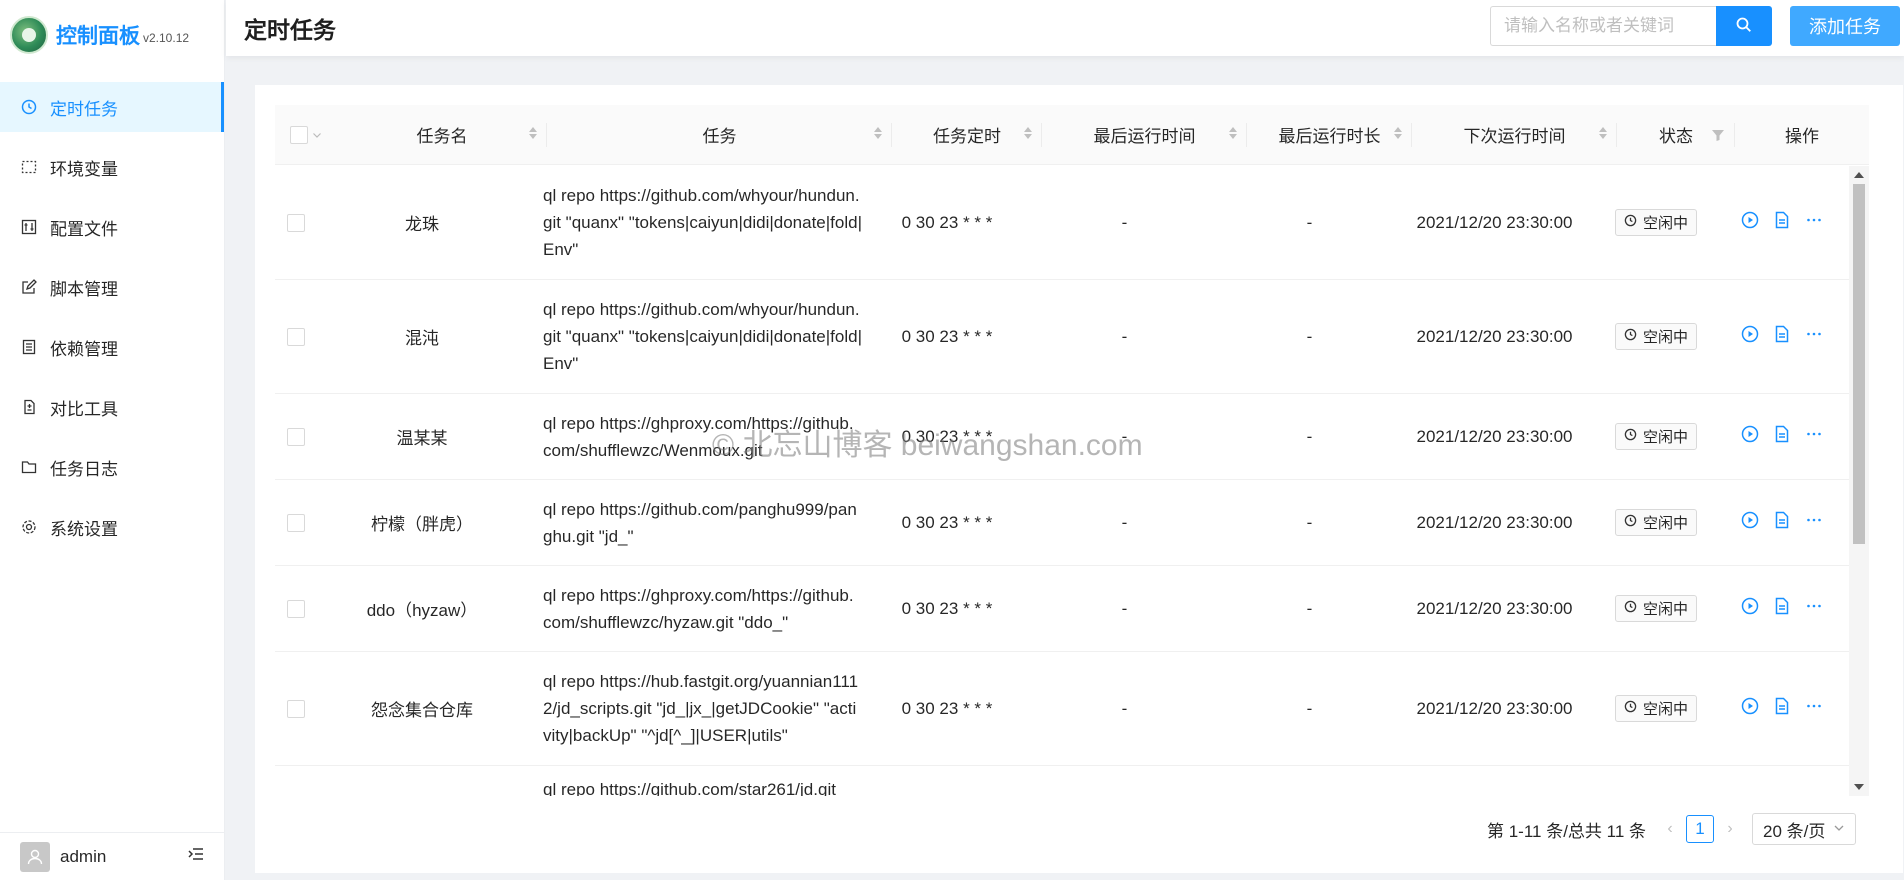 The image size is (1904, 880). What do you see at coordinates (112, 167) in the screenshot?
I see `sidebar-item-env: 环境变量` at bounding box center [112, 167].